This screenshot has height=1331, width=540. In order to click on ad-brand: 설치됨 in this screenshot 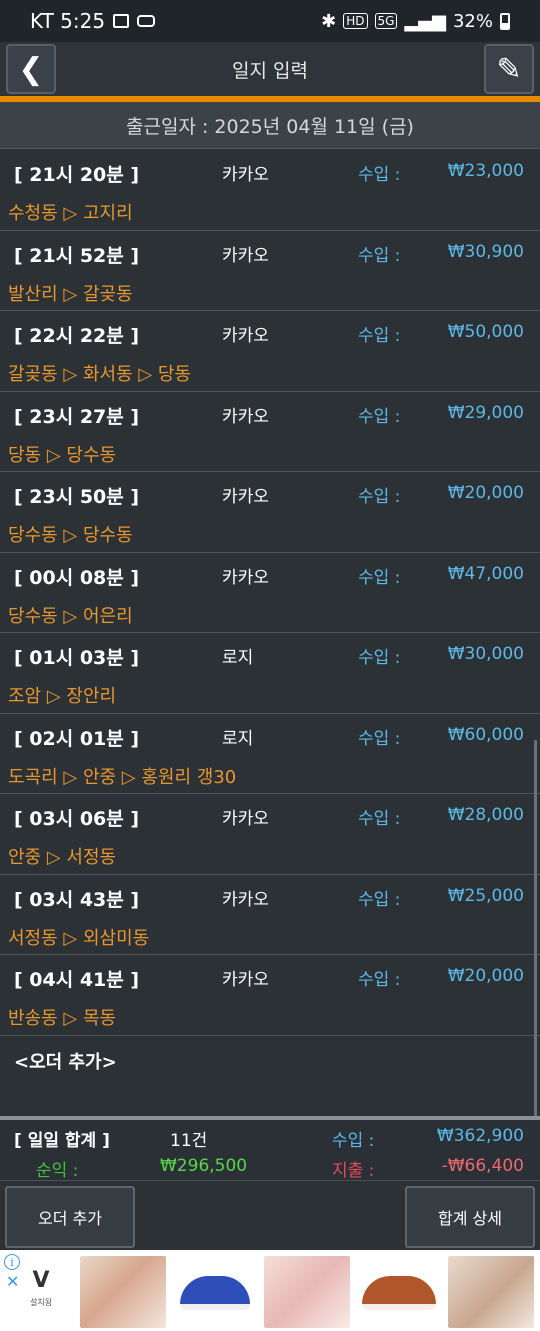, I will do `click(41, 1302)`.